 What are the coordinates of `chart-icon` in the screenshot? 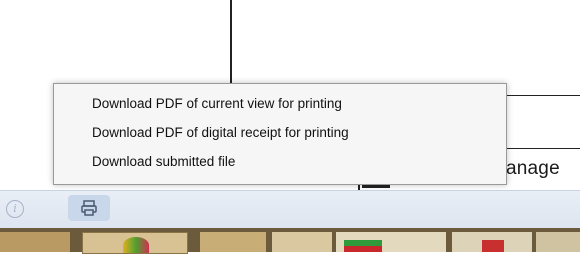 It's located at (363, 249).